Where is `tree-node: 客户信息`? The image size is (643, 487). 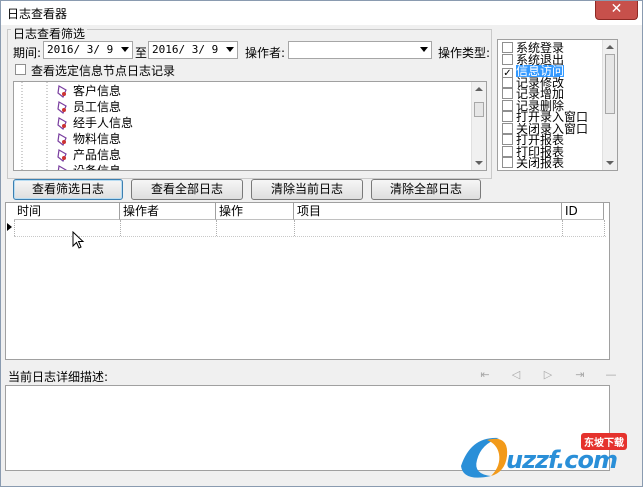 tree-node: 客户信息 is located at coordinates (88, 91).